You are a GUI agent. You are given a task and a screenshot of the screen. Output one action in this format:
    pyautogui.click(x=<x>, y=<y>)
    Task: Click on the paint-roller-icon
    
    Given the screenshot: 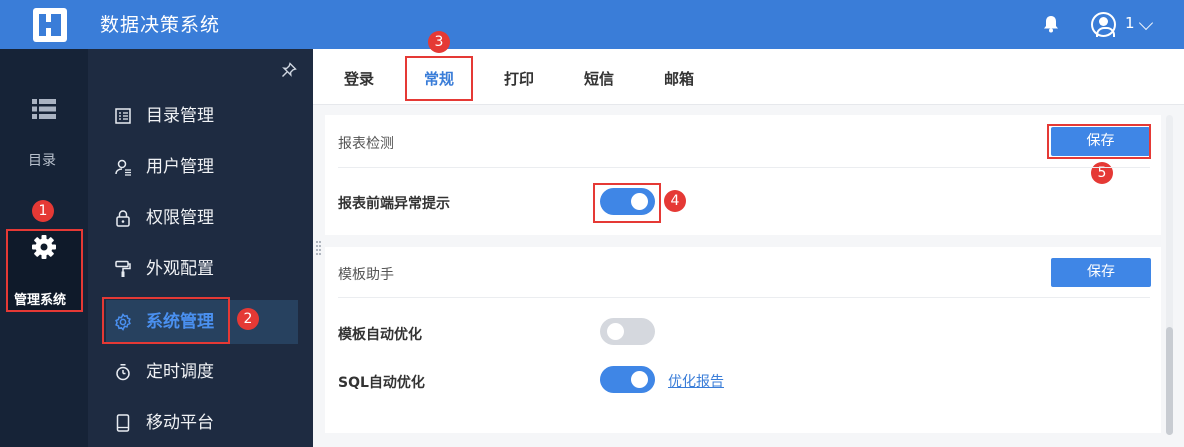 What is the action you would take?
    pyautogui.click(x=123, y=268)
    